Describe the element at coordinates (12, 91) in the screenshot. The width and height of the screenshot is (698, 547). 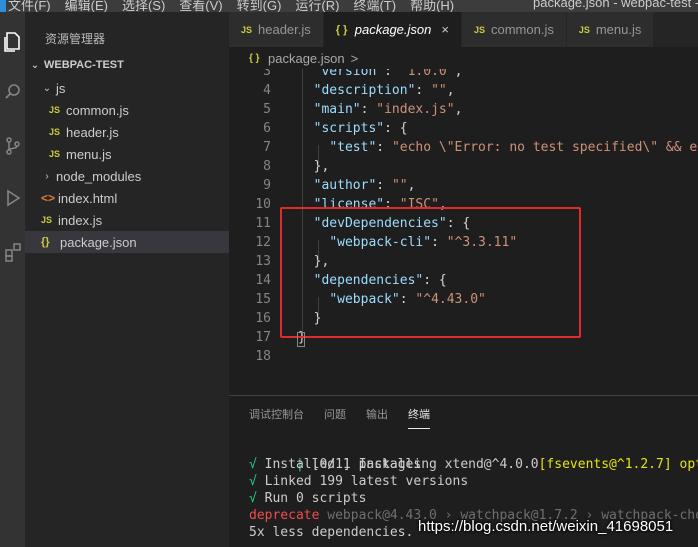
I see `search-icon` at that location.